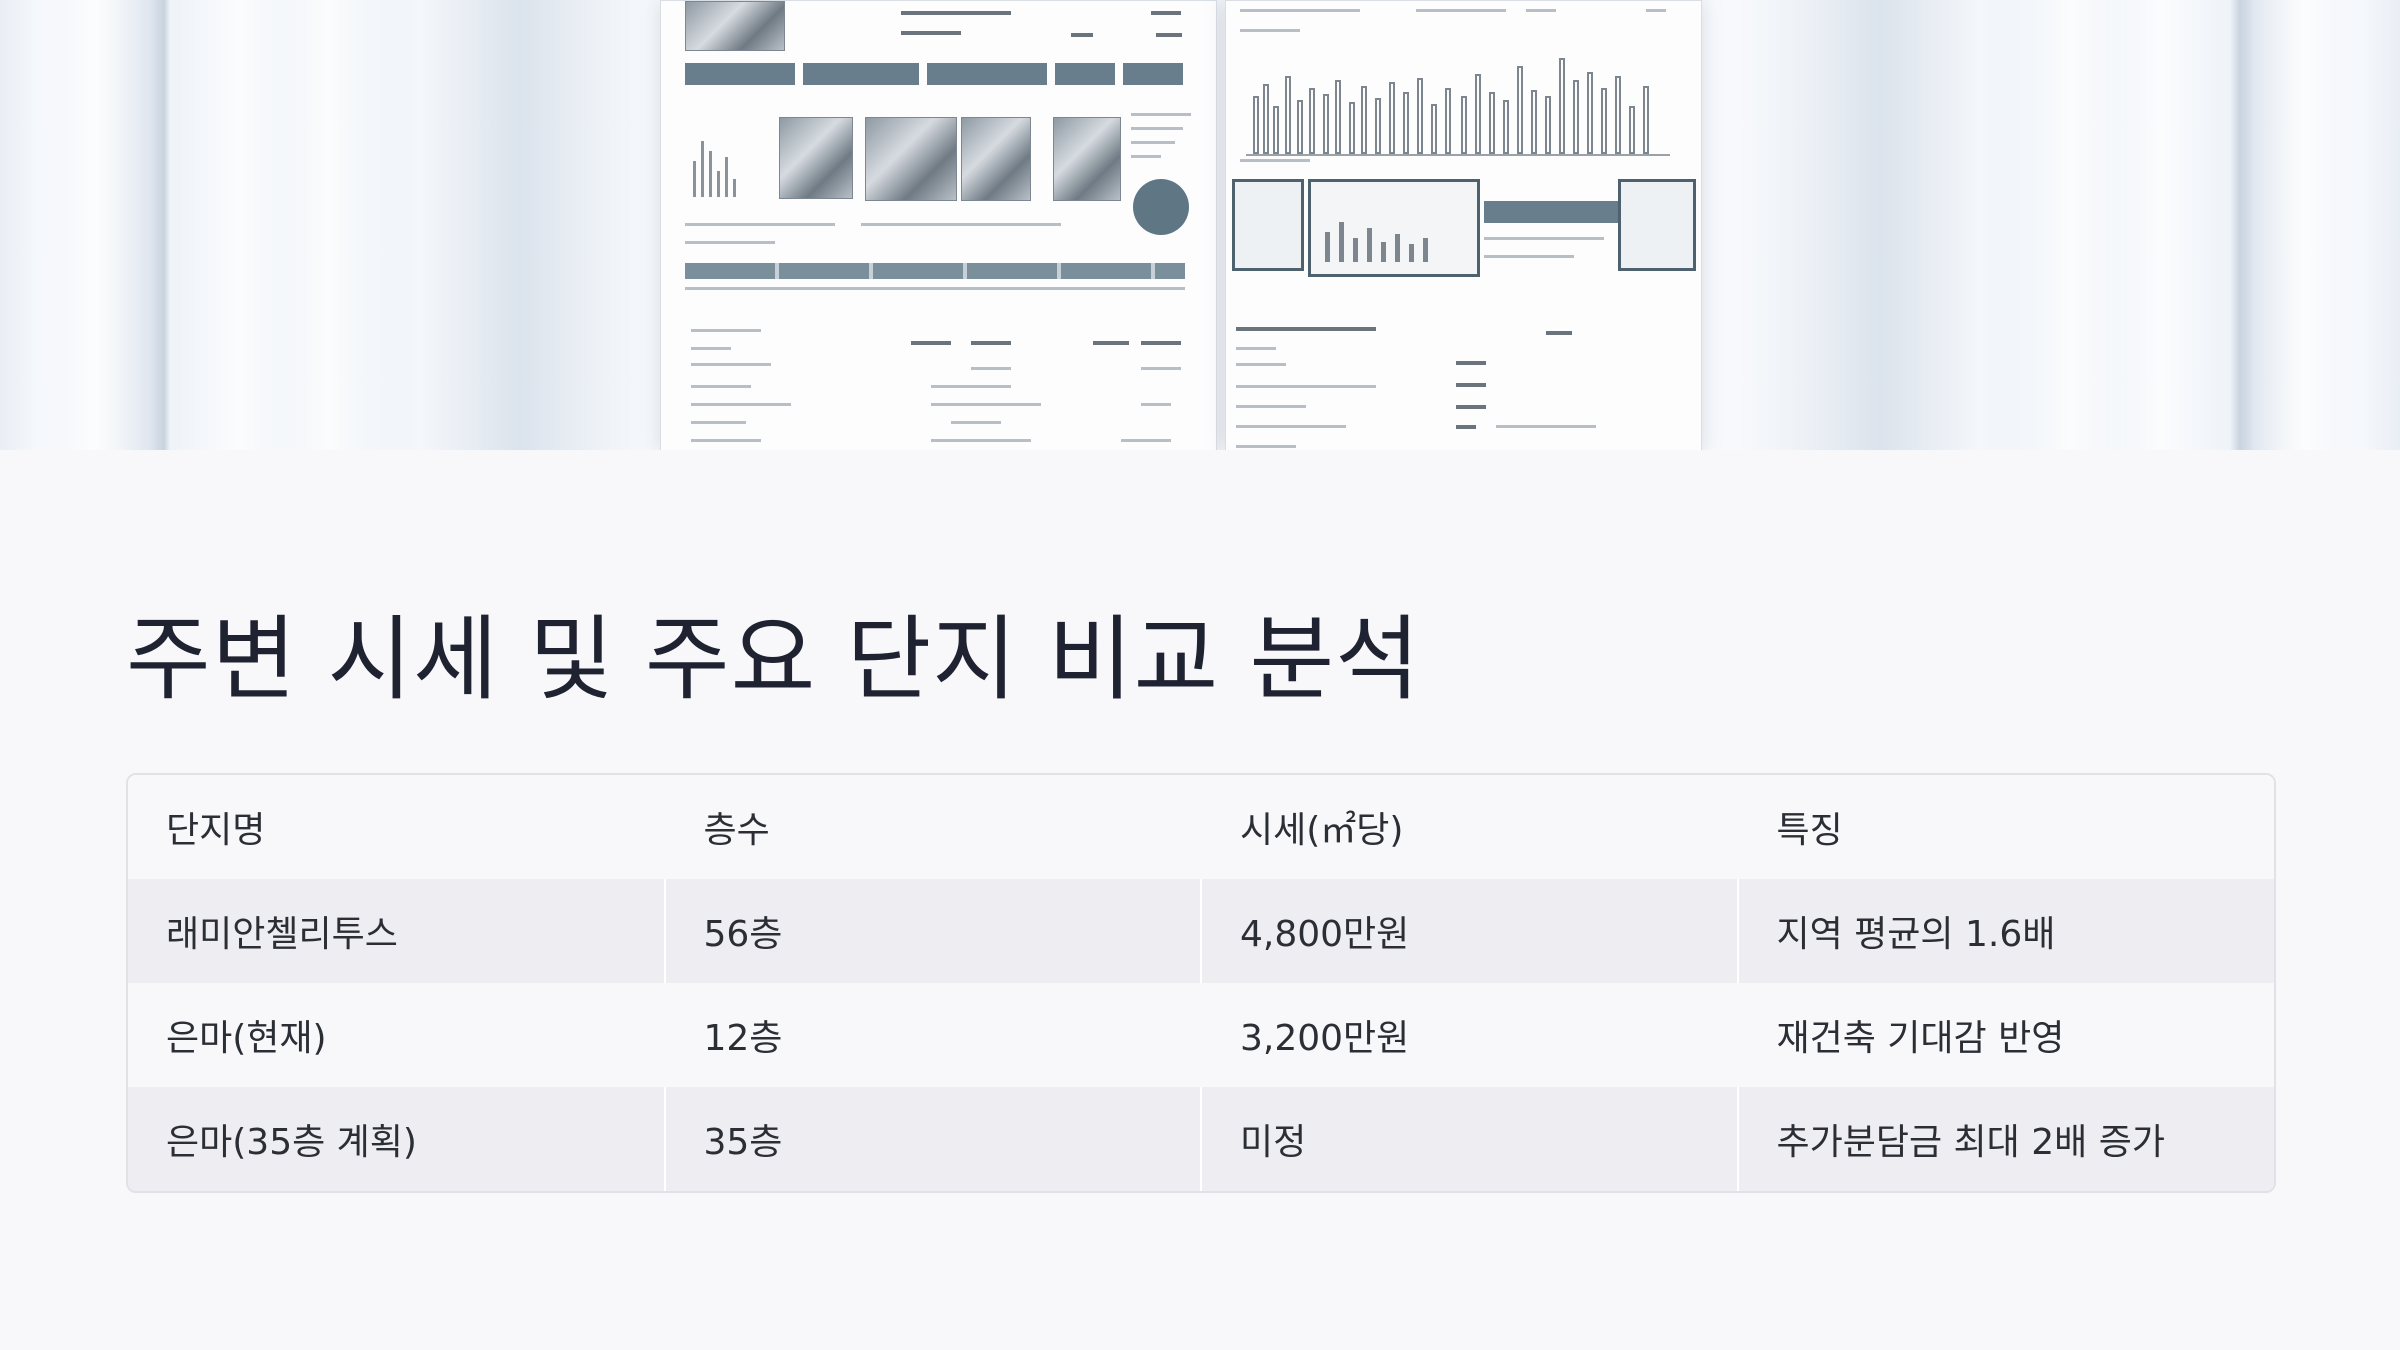 This screenshot has width=2400, height=1350. Describe the element at coordinates (1469, 931) in the screenshot. I see `cell-price: 4,800만원` at that location.